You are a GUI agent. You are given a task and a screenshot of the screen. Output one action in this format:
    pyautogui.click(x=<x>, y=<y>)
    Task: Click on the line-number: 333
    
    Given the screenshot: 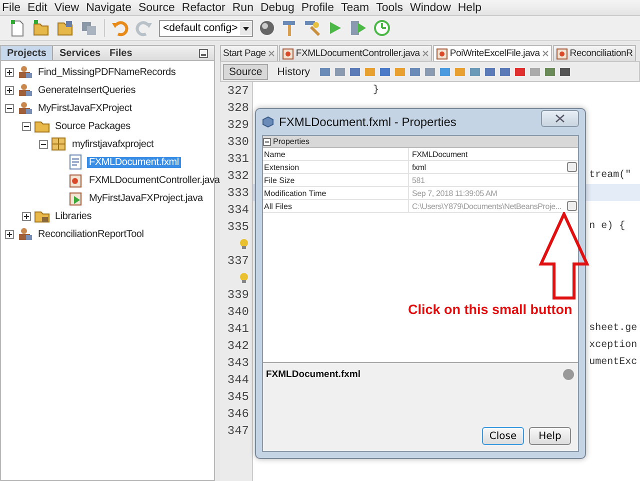 What is the action you would take?
    pyautogui.click(x=238, y=193)
    